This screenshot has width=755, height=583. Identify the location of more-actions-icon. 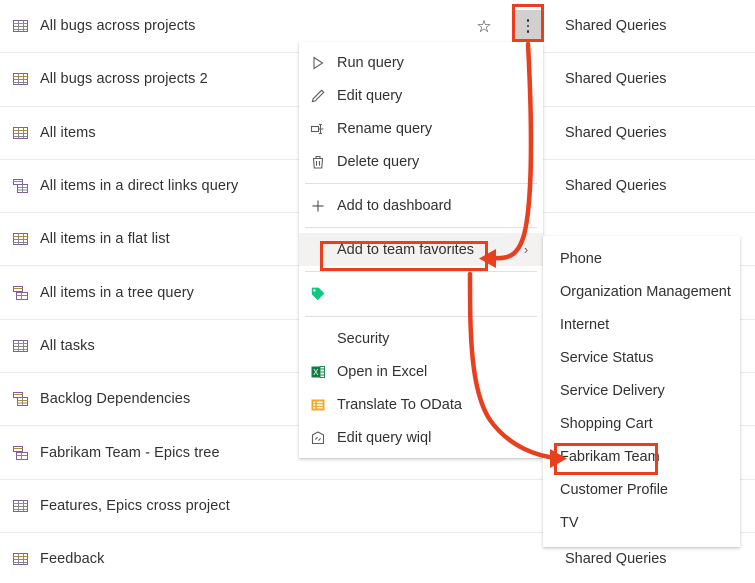
(528, 26).